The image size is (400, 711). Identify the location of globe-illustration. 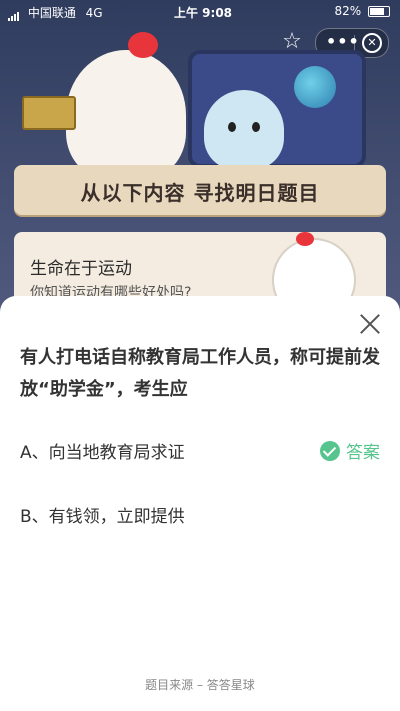
(315, 87).